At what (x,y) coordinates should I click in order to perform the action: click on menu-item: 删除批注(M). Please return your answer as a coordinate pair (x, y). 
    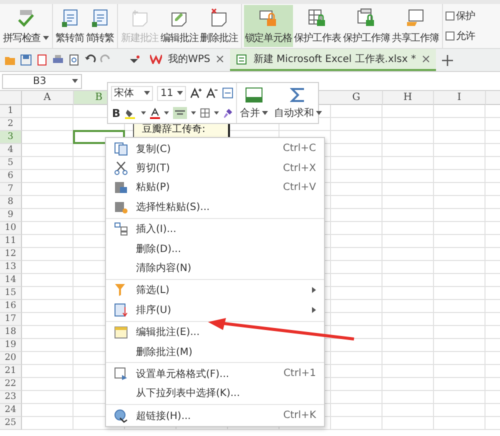
    Looking at the image, I should click on (215, 352).